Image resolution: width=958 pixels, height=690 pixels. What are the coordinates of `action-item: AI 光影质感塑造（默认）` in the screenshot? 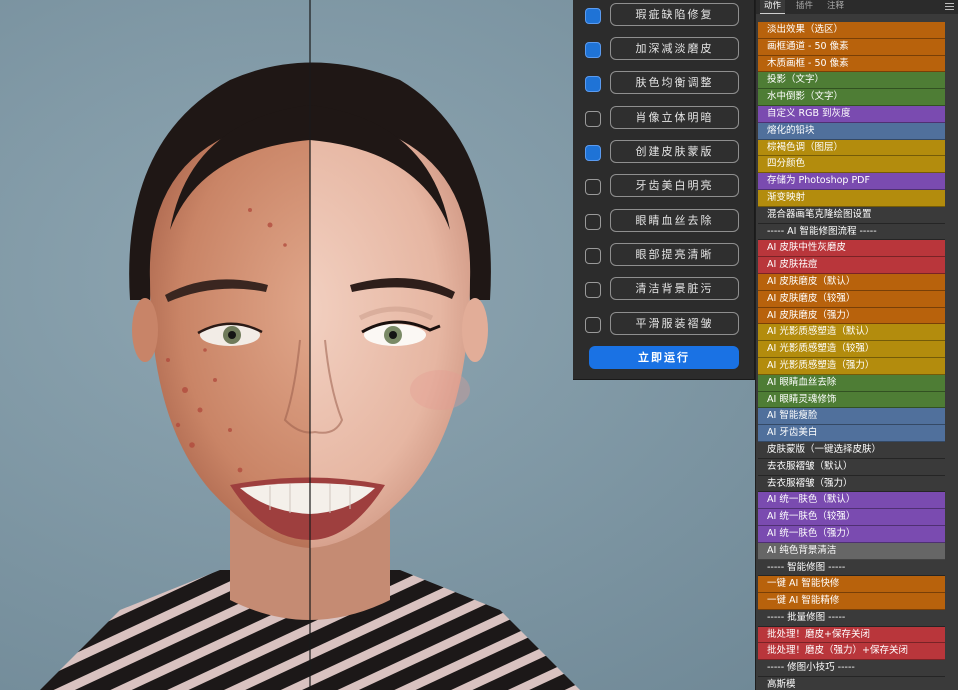 It's located at (851, 333).